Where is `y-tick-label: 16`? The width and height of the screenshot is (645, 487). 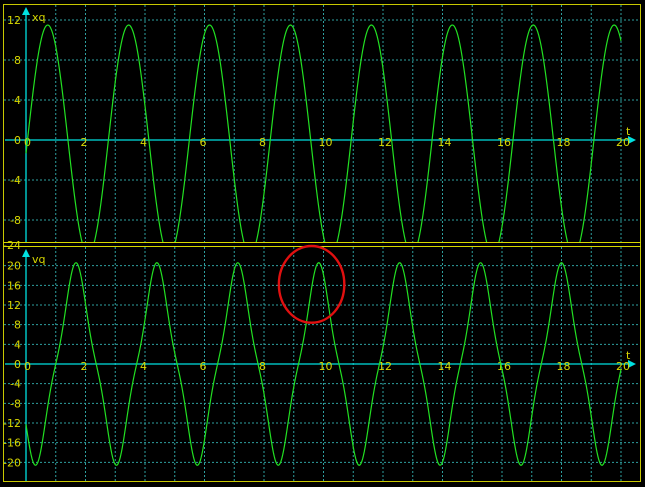
y-tick-label: 16 is located at coordinates (14, 285).